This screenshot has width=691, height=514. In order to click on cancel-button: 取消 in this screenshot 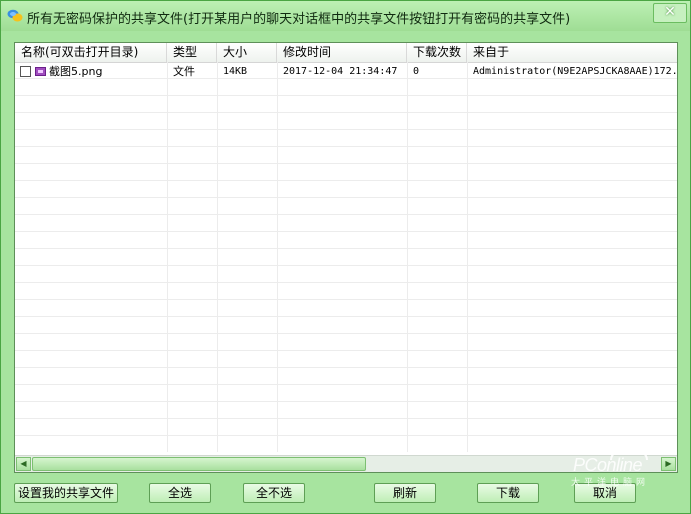, I will do `click(605, 493)`.